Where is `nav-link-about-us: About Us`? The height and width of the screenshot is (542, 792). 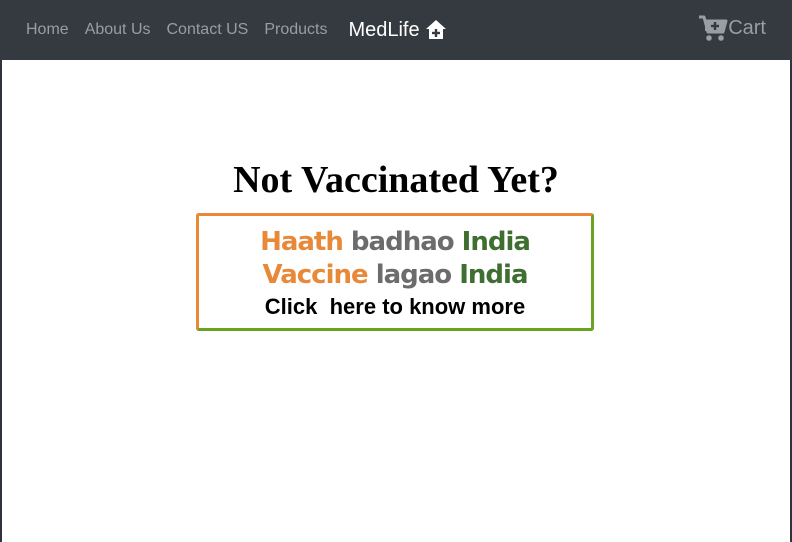
nav-link-about-us: About Us is located at coordinates (118, 30).